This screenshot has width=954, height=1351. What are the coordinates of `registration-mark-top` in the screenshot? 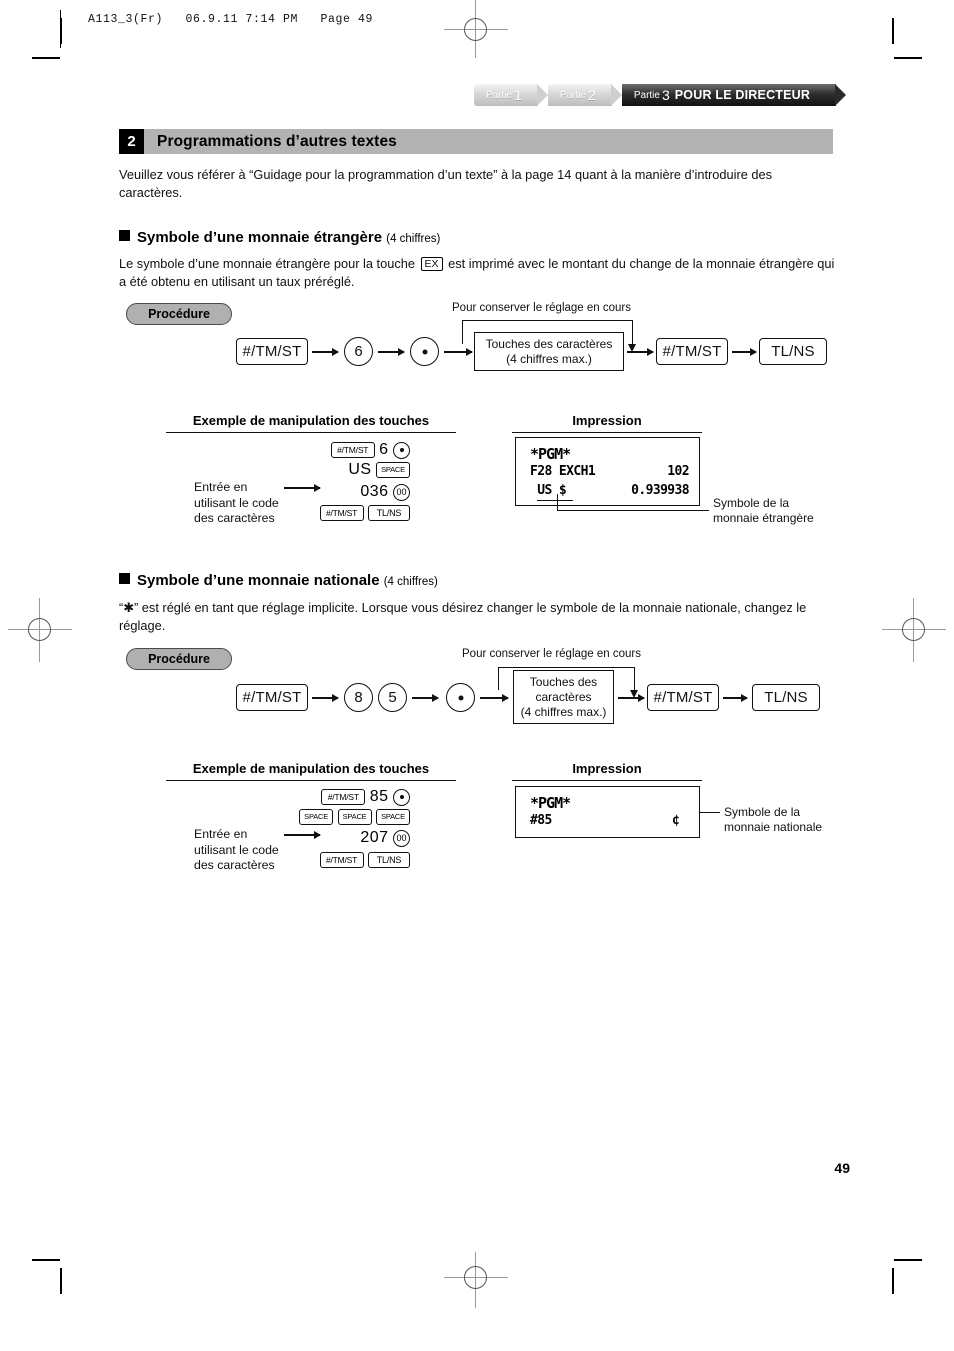 It's located at (476, 30).